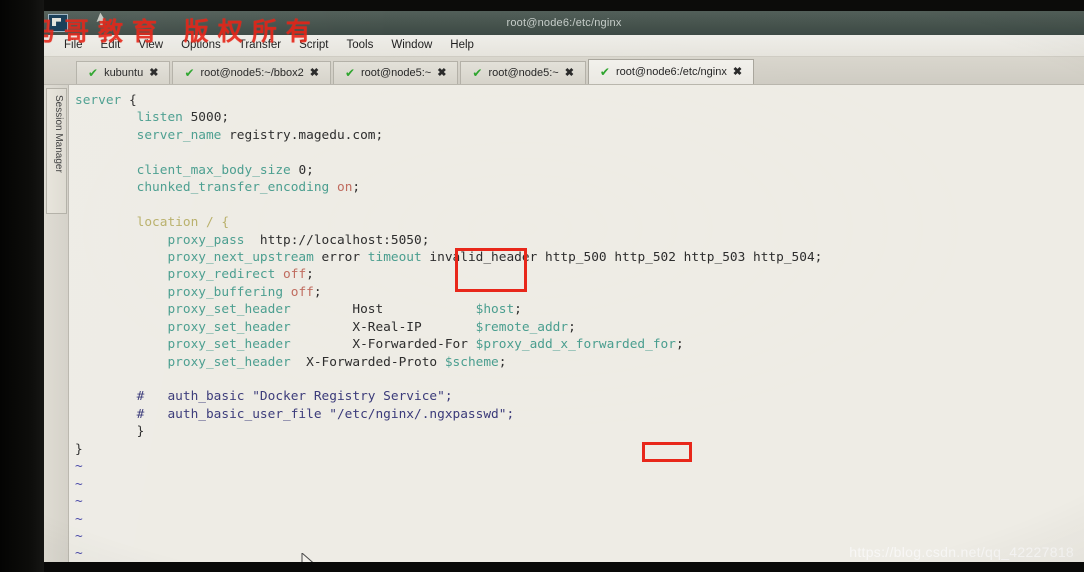 Image resolution: width=1084 pixels, height=572 pixels. Describe the element at coordinates (150, 45) in the screenshot. I see `menu-view: View` at that location.